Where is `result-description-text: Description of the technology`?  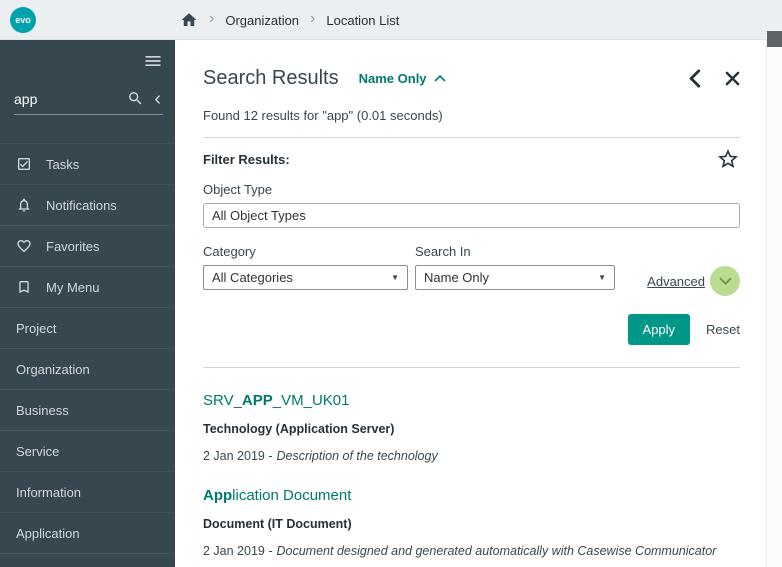
result-description-text: Description of the technology is located at coordinates (357, 456).